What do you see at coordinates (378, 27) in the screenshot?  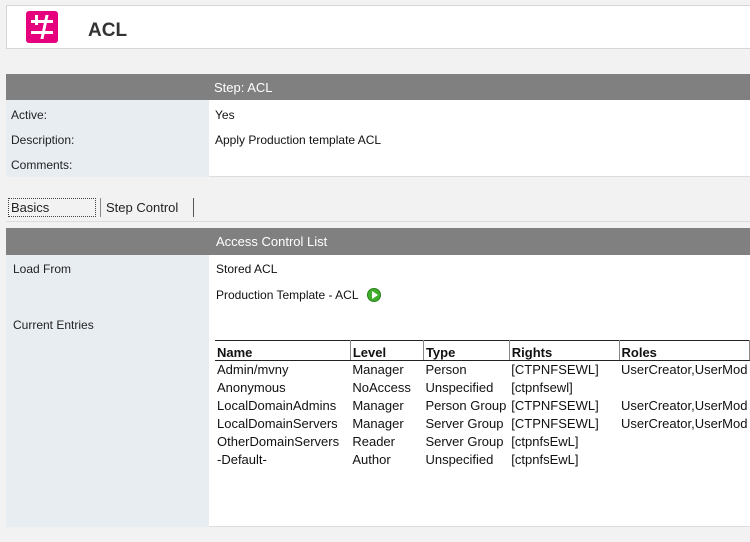 I see `app-header: ACL` at bounding box center [378, 27].